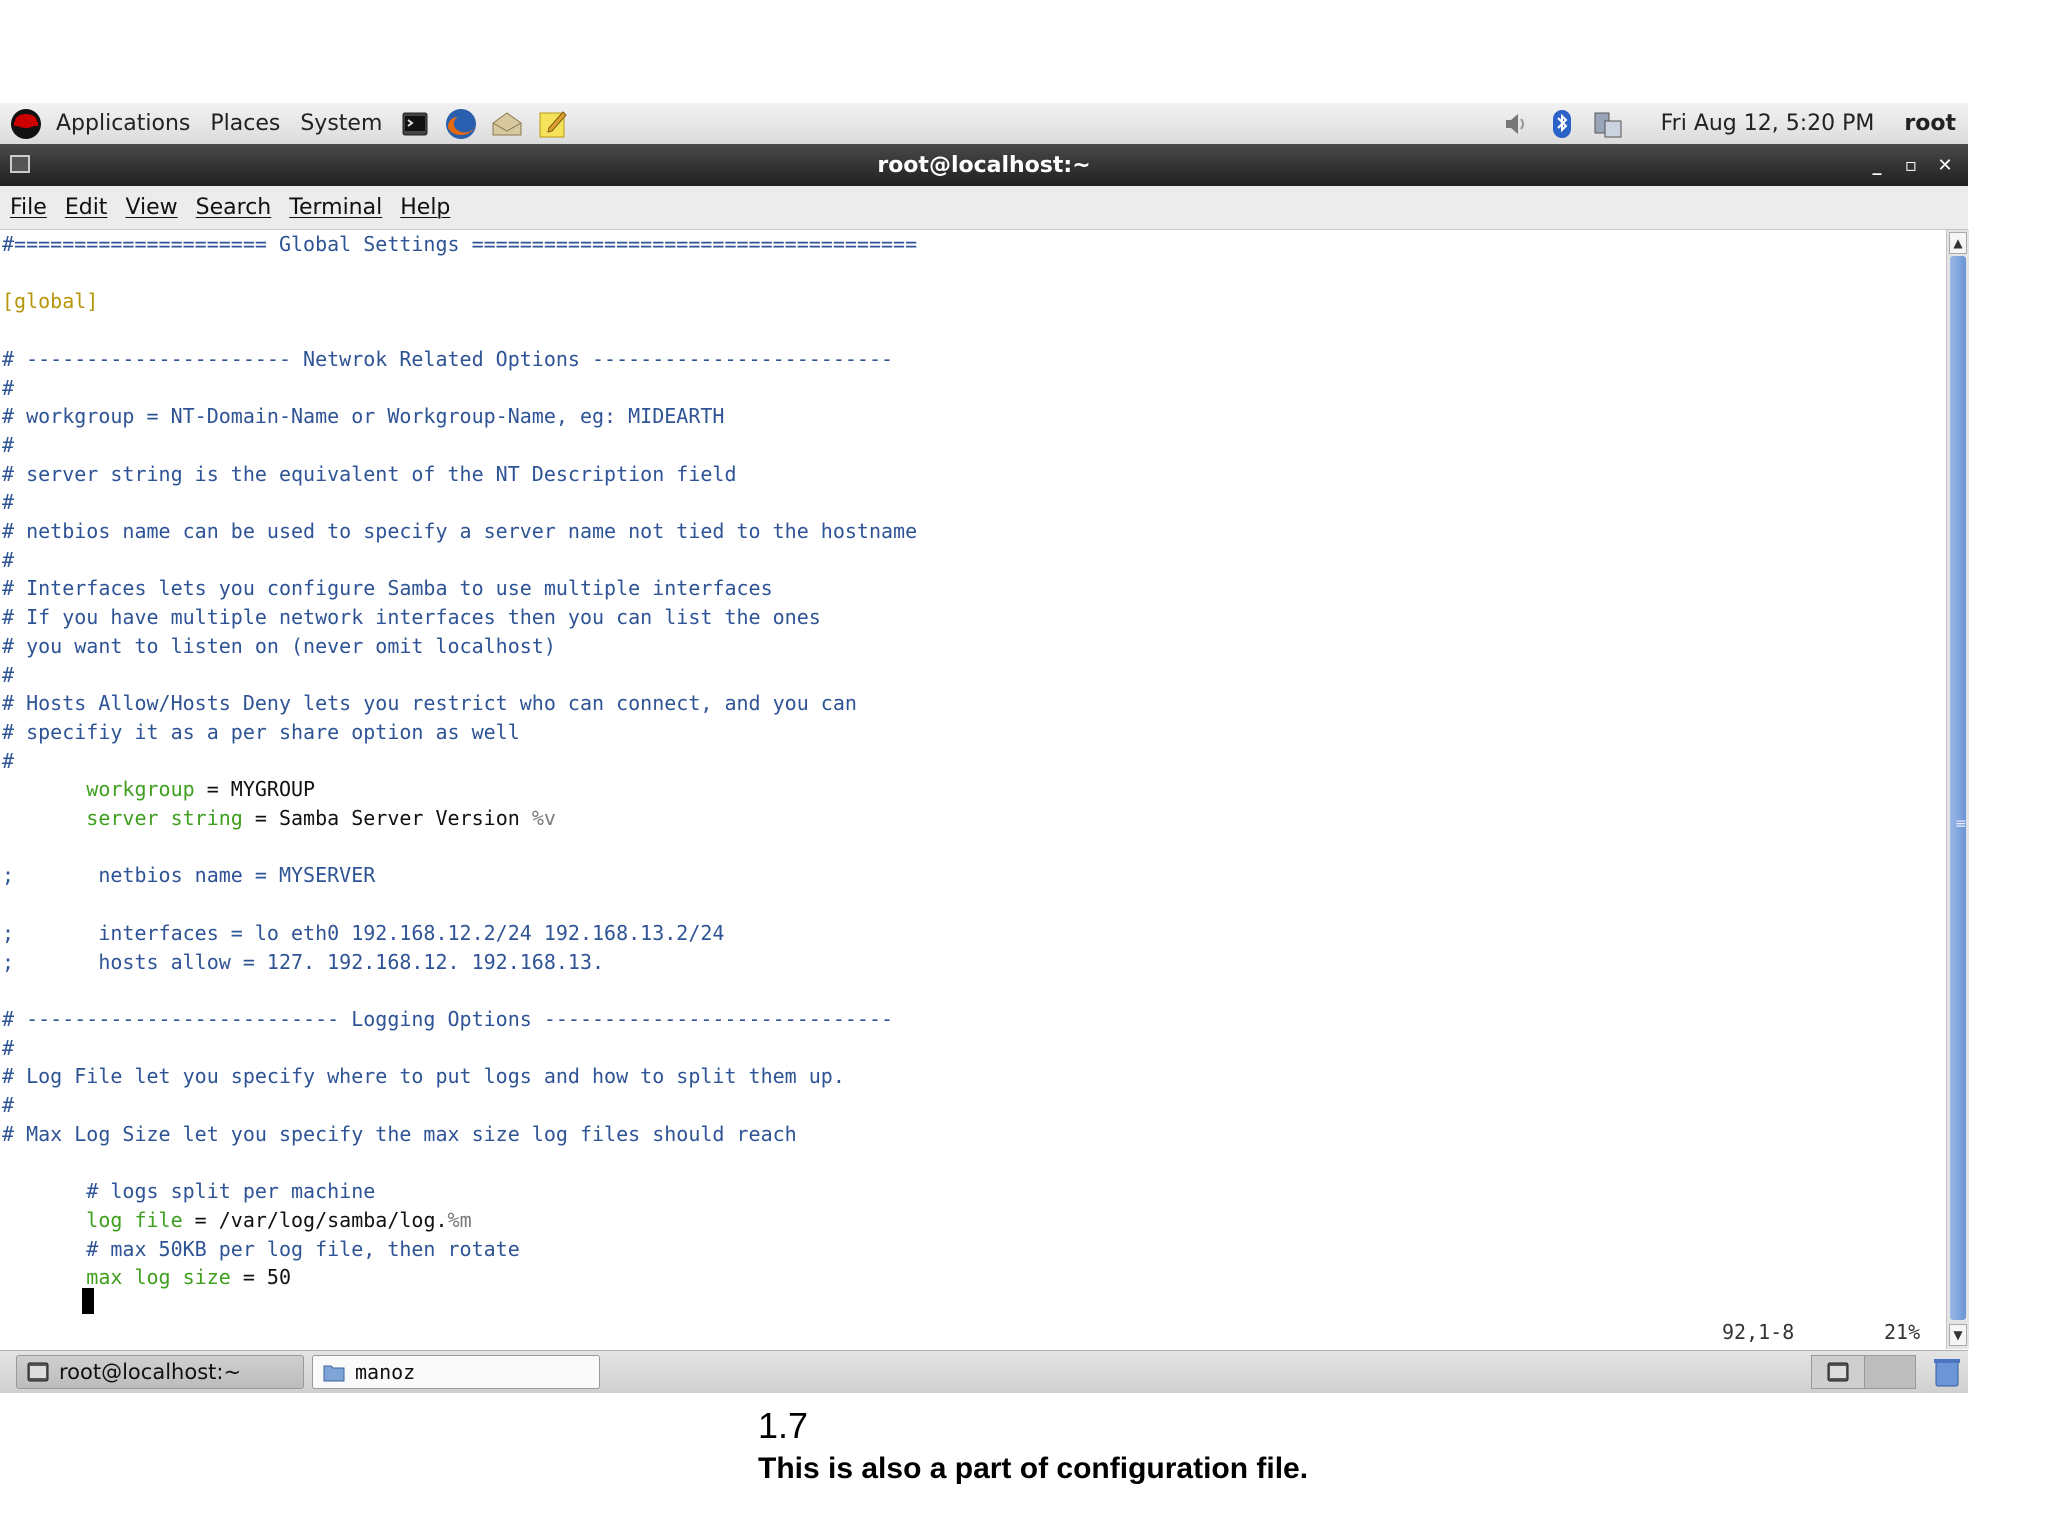 This screenshot has height=1536, width=2048. What do you see at coordinates (158, 1277) in the screenshot?
I see `config-key: max log size` at bounding box center [158, 1277].